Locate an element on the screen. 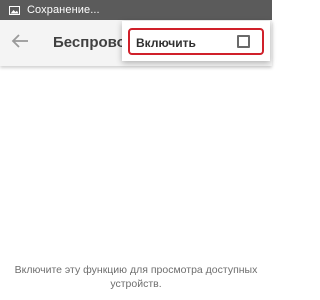 The image size is (320, 300). empty-state-hint-line-2: устройств. is located at coordinates (136, 284).